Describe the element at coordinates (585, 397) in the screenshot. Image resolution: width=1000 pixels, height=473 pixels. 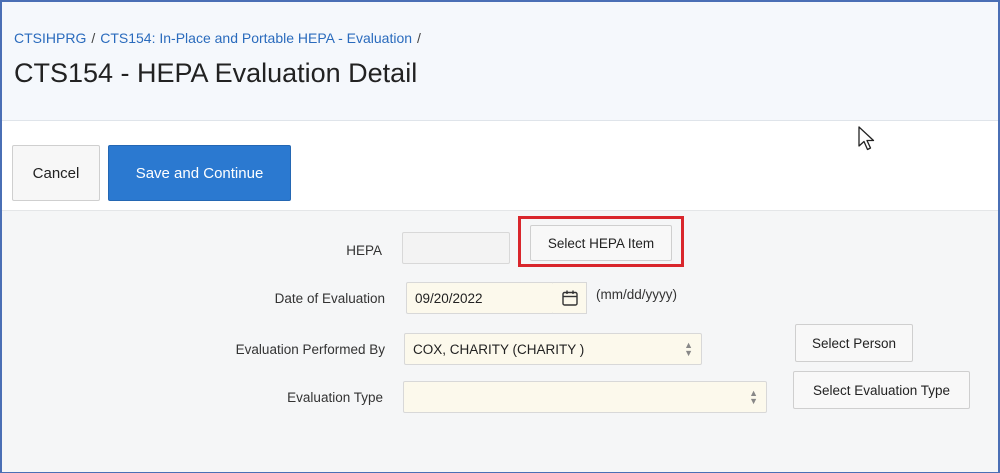
I see `evaluation-type-select: ▲ ▼` at that location.